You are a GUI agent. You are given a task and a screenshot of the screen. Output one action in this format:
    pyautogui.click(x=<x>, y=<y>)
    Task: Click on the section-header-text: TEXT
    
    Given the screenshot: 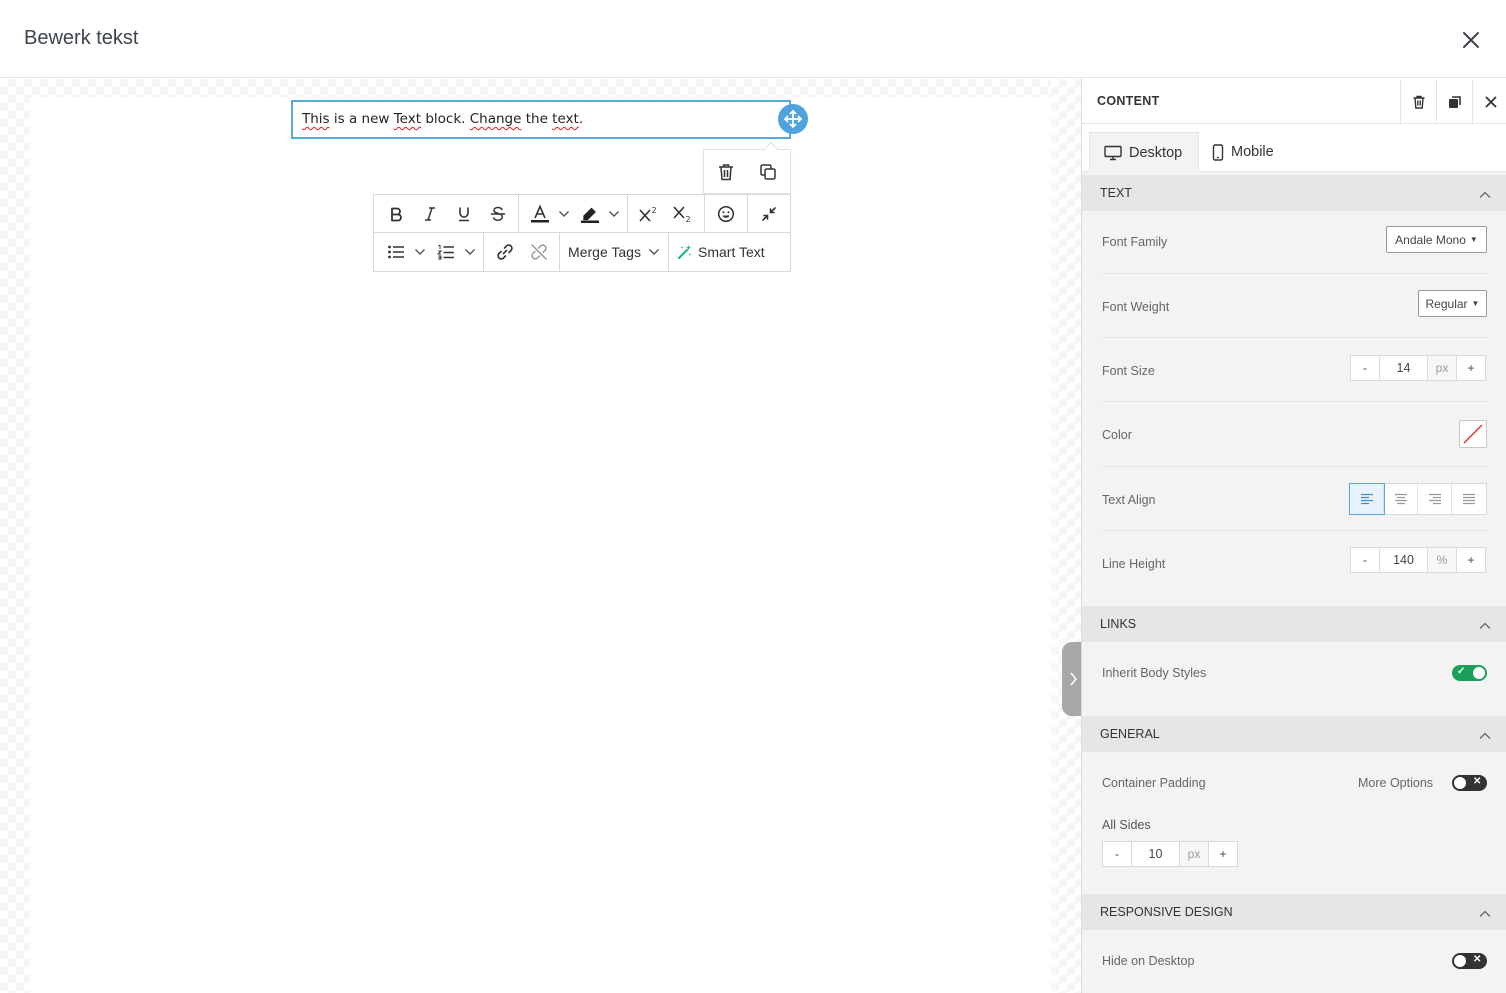 What is the action you would take?
    pyautogui.click(x=1294, y=193)
    